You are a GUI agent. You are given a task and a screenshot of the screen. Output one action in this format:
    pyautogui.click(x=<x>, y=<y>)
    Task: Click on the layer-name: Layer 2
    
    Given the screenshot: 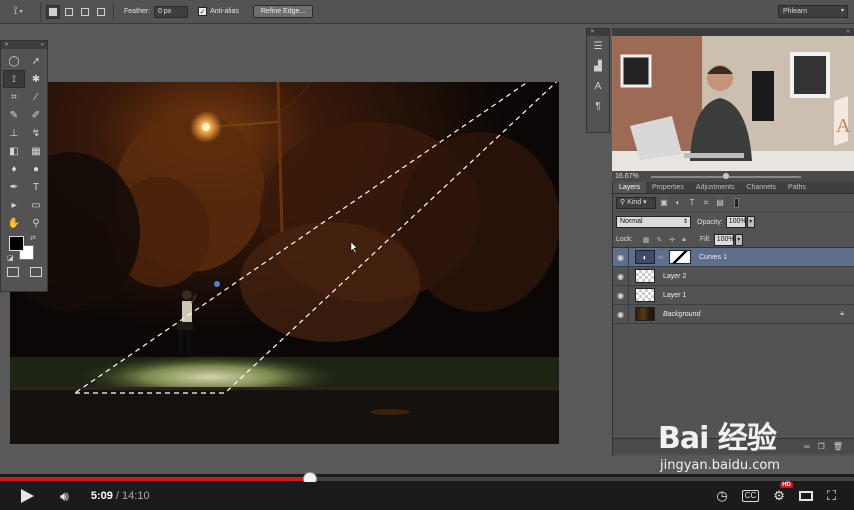 What is the action you would take?
    pyautogui.click(x=675, y=276)
    